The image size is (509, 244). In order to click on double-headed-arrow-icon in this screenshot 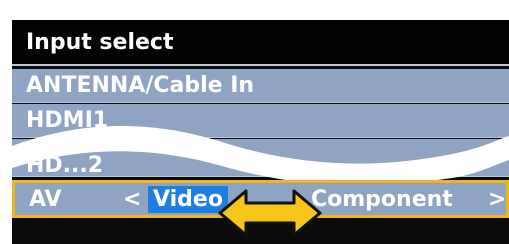, I will do `click(270, 213)`.